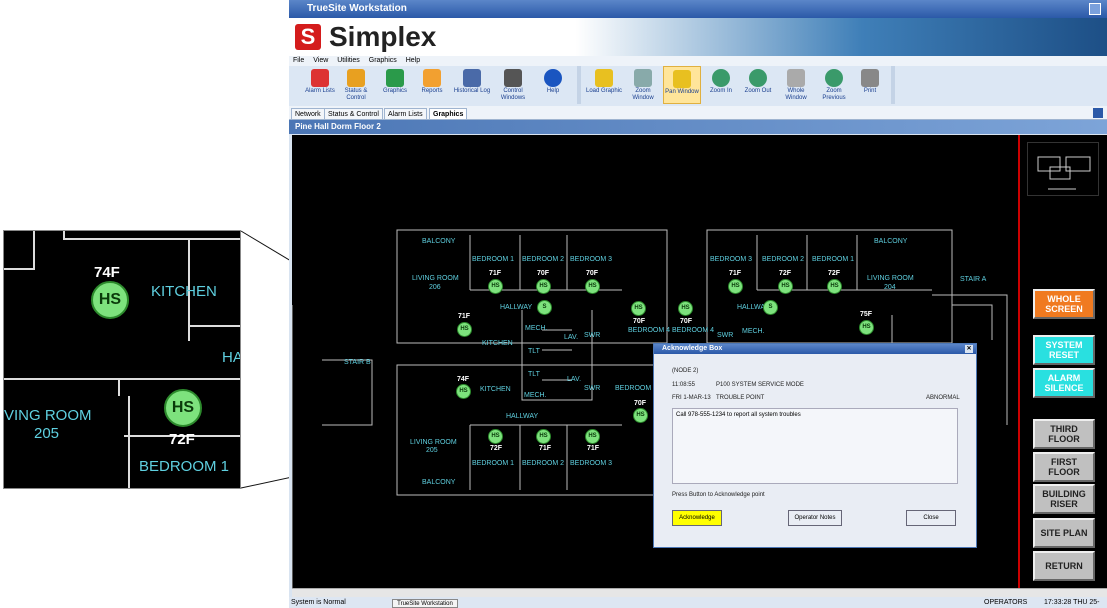  What do you see at coordinates (413, 60) in the screenshot?
I see `menu-help: Help` at bounding box center [413, 60].